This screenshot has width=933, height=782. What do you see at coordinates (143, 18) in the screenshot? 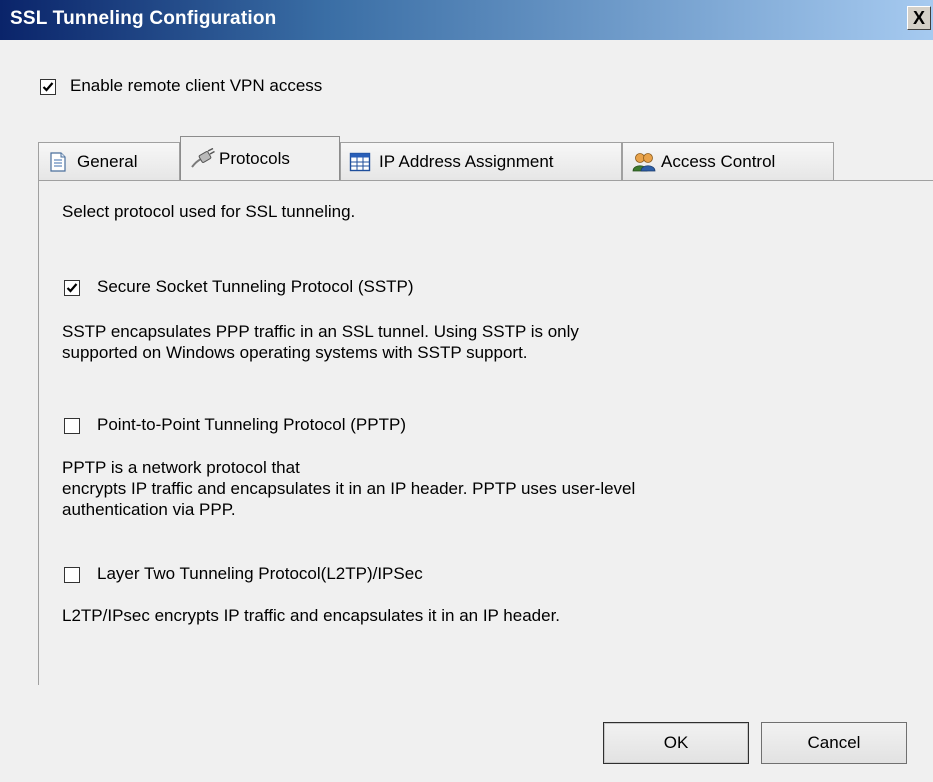
I see `window-title: SSL Tunneling Configuration` at bounding box center [143, 18].